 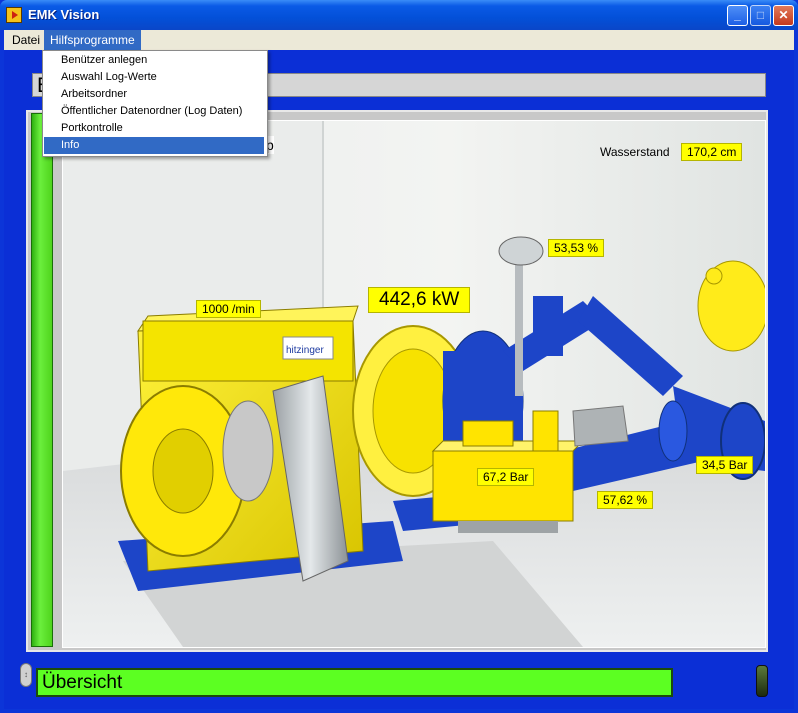 I want to click on menu-item-portkontrolle: Portkontrolle, so click(x=154, y=128).